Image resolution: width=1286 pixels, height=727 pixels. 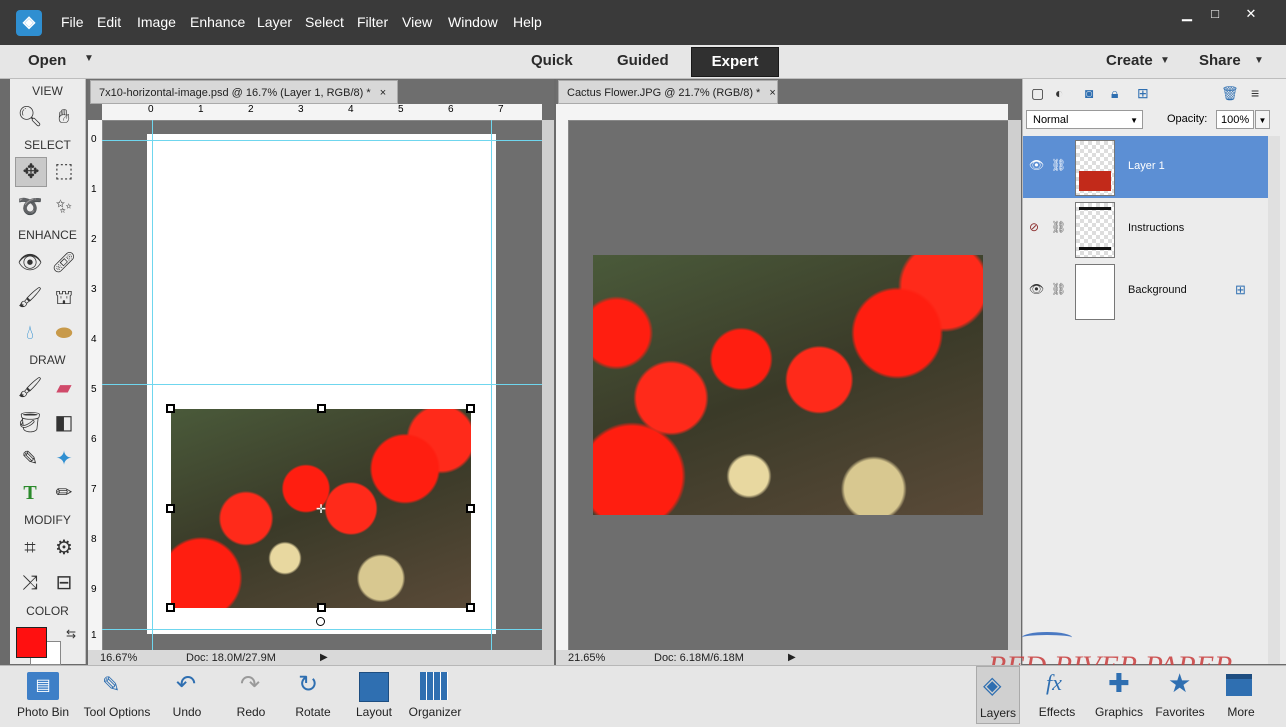 What do you see at coordinates (1089, 93) in the screenshot?
I see `layer-mask-icon: ◙` at bounding box center [1089, 93].